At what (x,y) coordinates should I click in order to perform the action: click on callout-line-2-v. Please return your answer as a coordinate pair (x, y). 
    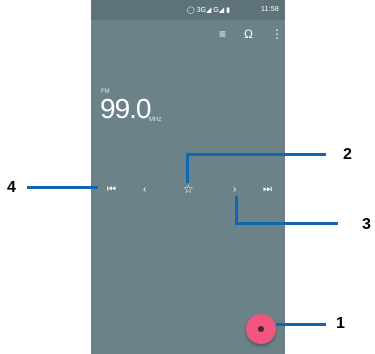
    Looking at the image, I should click on (187, 168).